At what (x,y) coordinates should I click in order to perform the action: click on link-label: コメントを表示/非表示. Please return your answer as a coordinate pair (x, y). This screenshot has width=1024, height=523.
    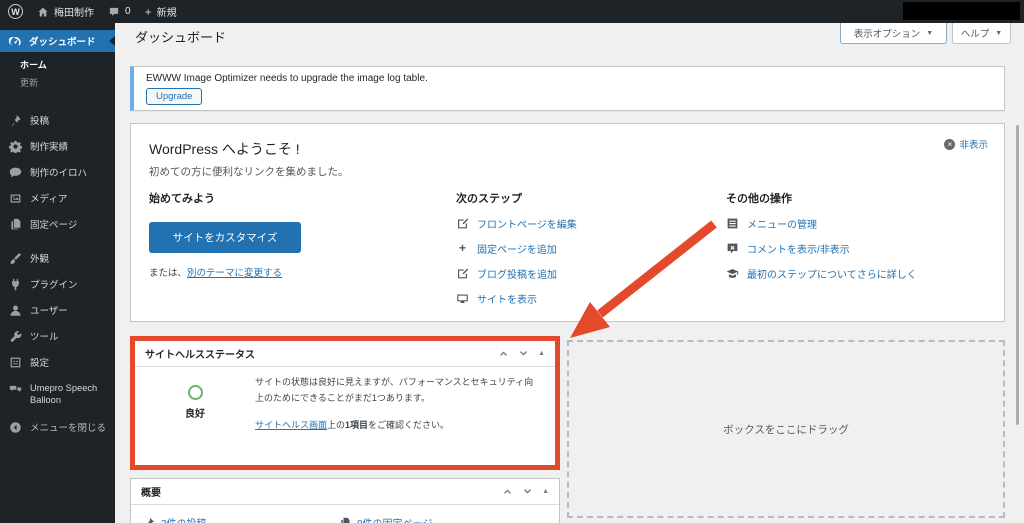
    Looking at the image, I should click on (798, 250).